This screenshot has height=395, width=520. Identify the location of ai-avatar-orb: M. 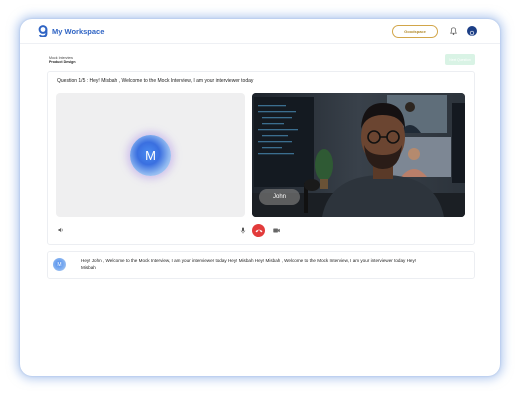
(150, 155).